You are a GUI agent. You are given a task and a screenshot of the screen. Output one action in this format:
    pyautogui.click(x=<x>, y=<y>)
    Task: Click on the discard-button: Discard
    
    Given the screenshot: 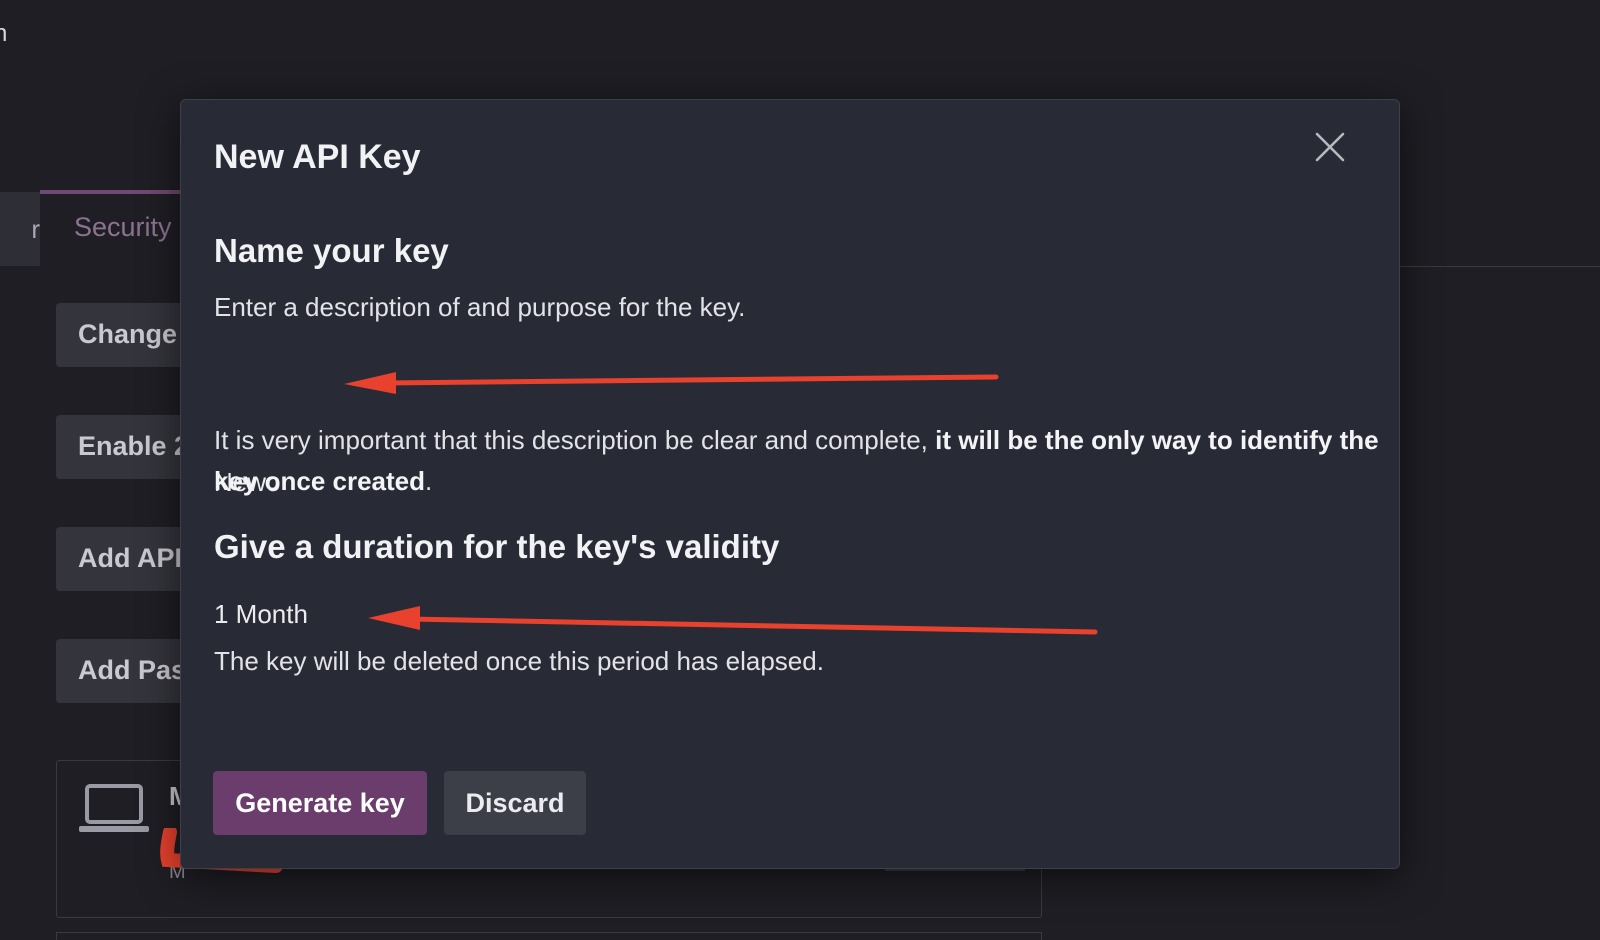 What is the action you would take?
    pyautogui.click(x=515, y=803)
    